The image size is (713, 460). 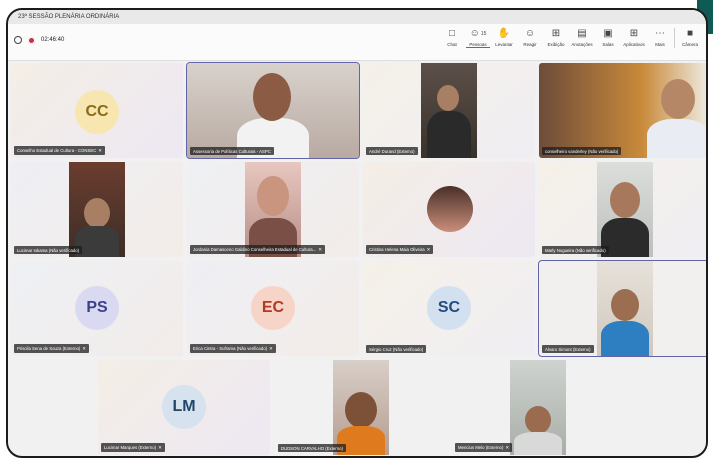 I want to click on status-area: 02:46:40, so click(x=39, y=40).